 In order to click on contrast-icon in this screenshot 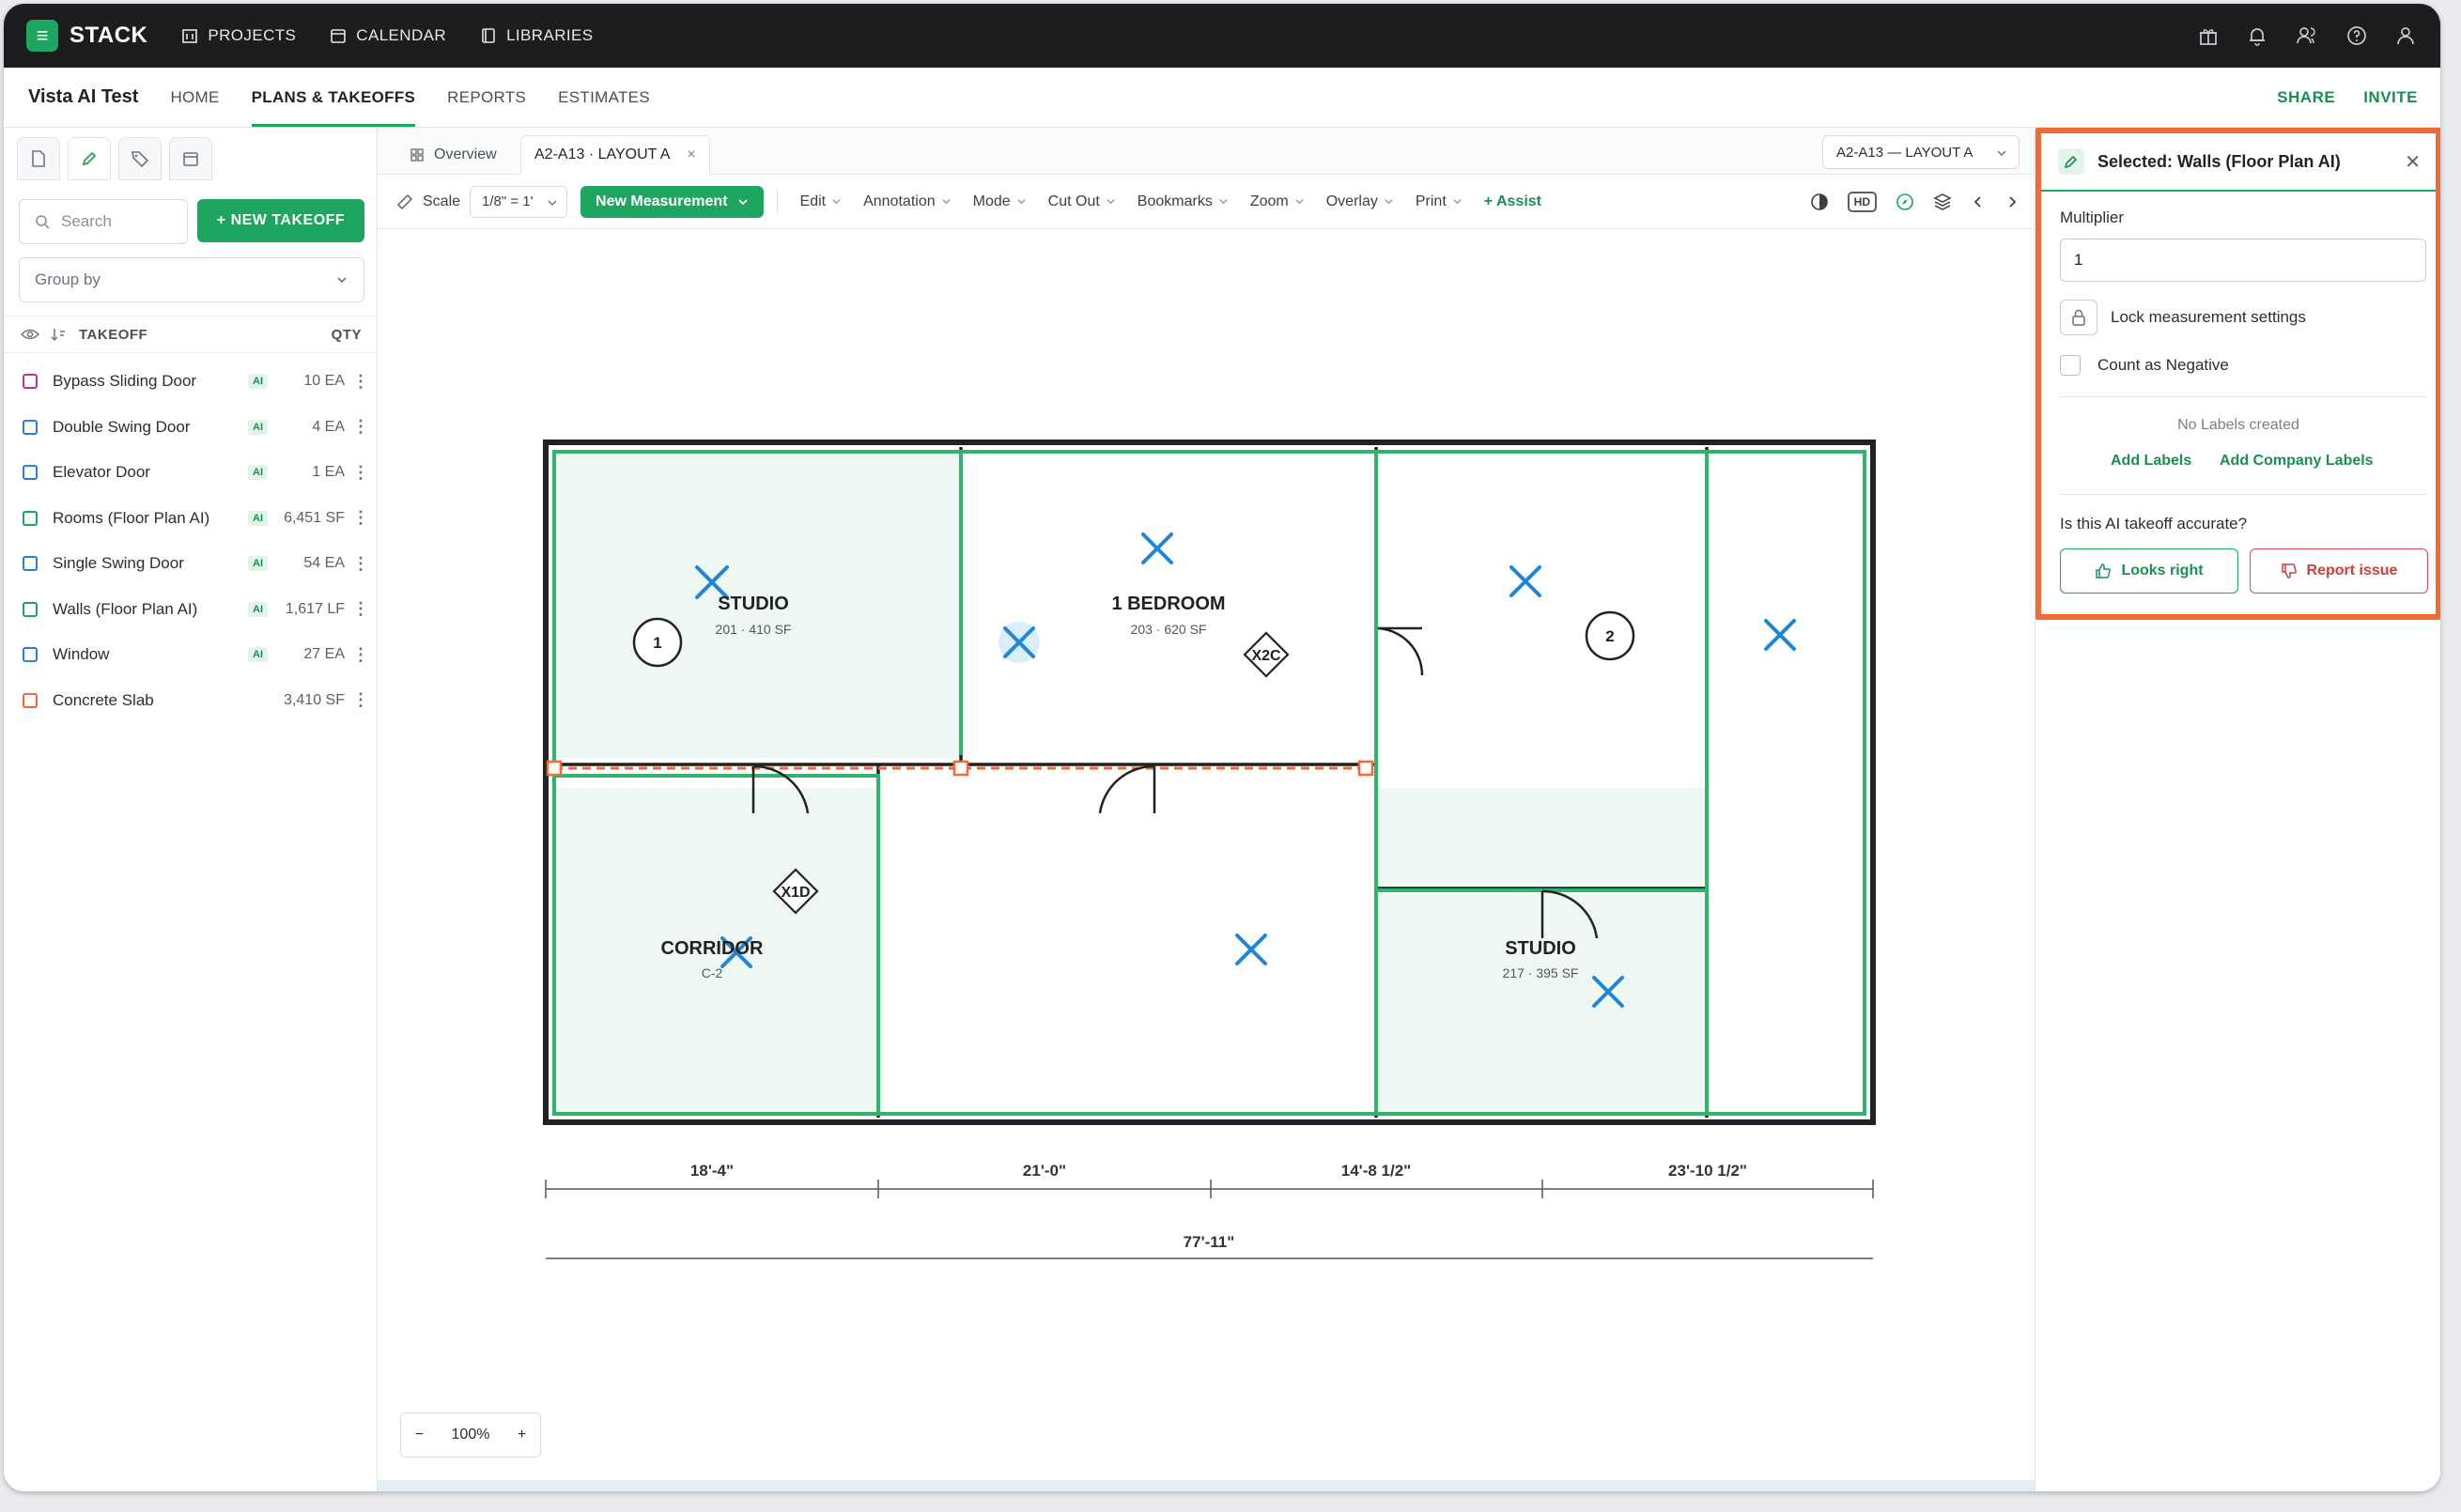, I will do `click(1819, 202)`.